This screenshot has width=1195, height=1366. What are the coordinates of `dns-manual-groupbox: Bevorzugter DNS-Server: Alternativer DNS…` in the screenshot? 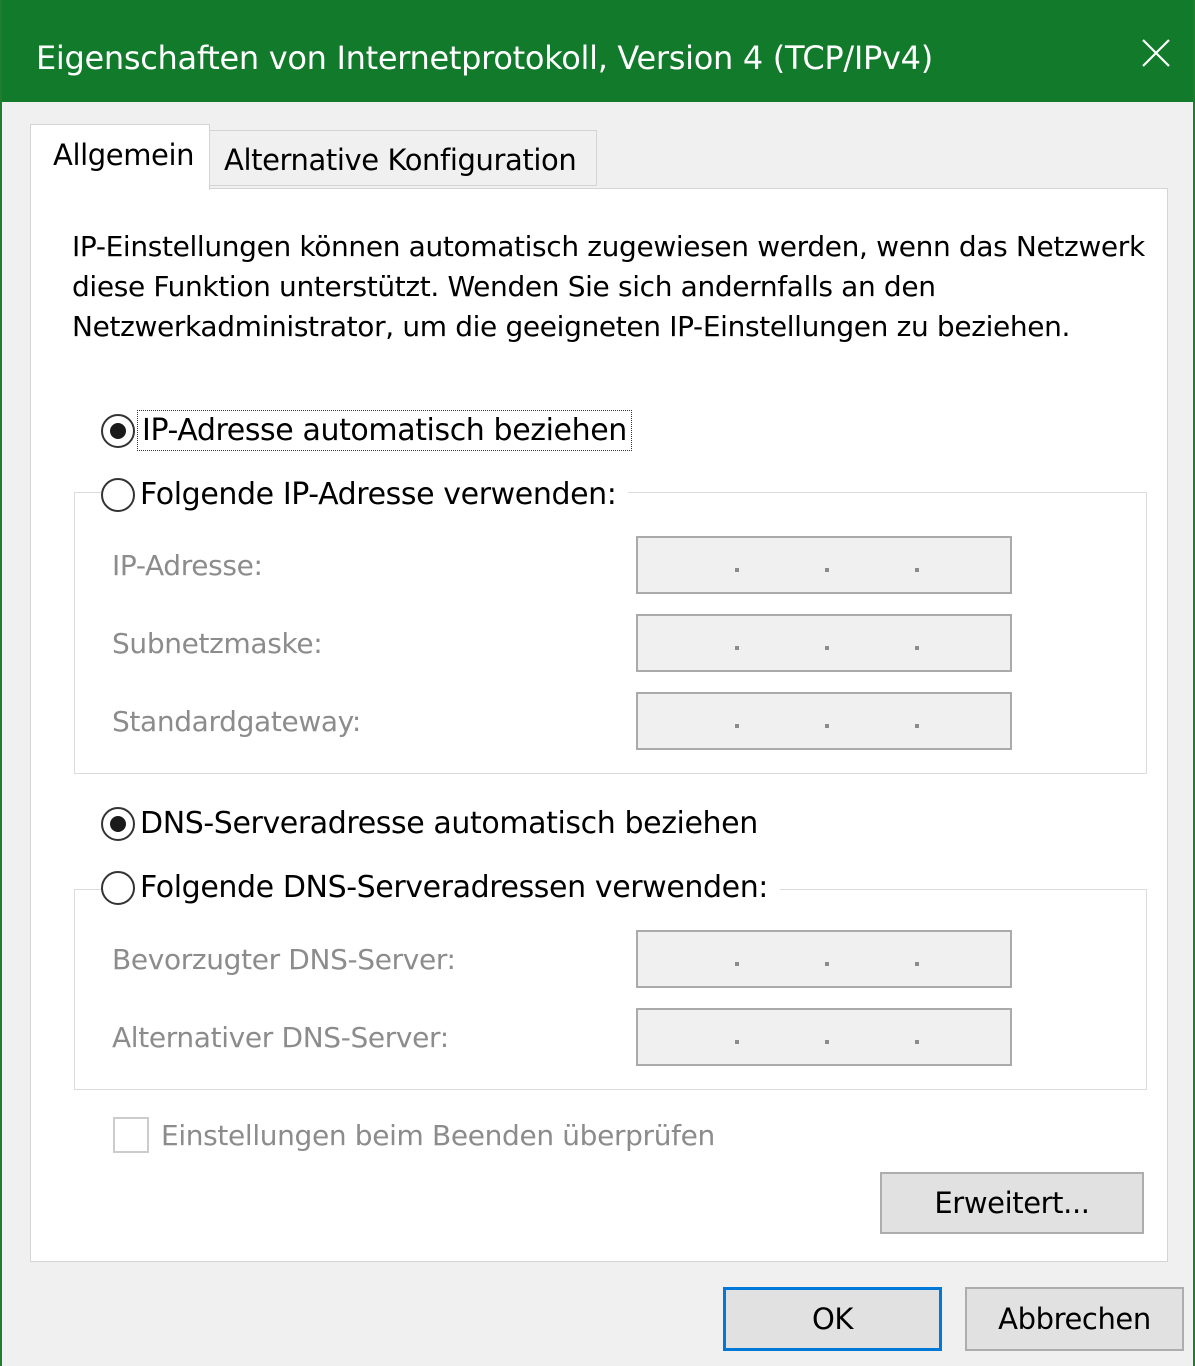 It's located at (610, 989).